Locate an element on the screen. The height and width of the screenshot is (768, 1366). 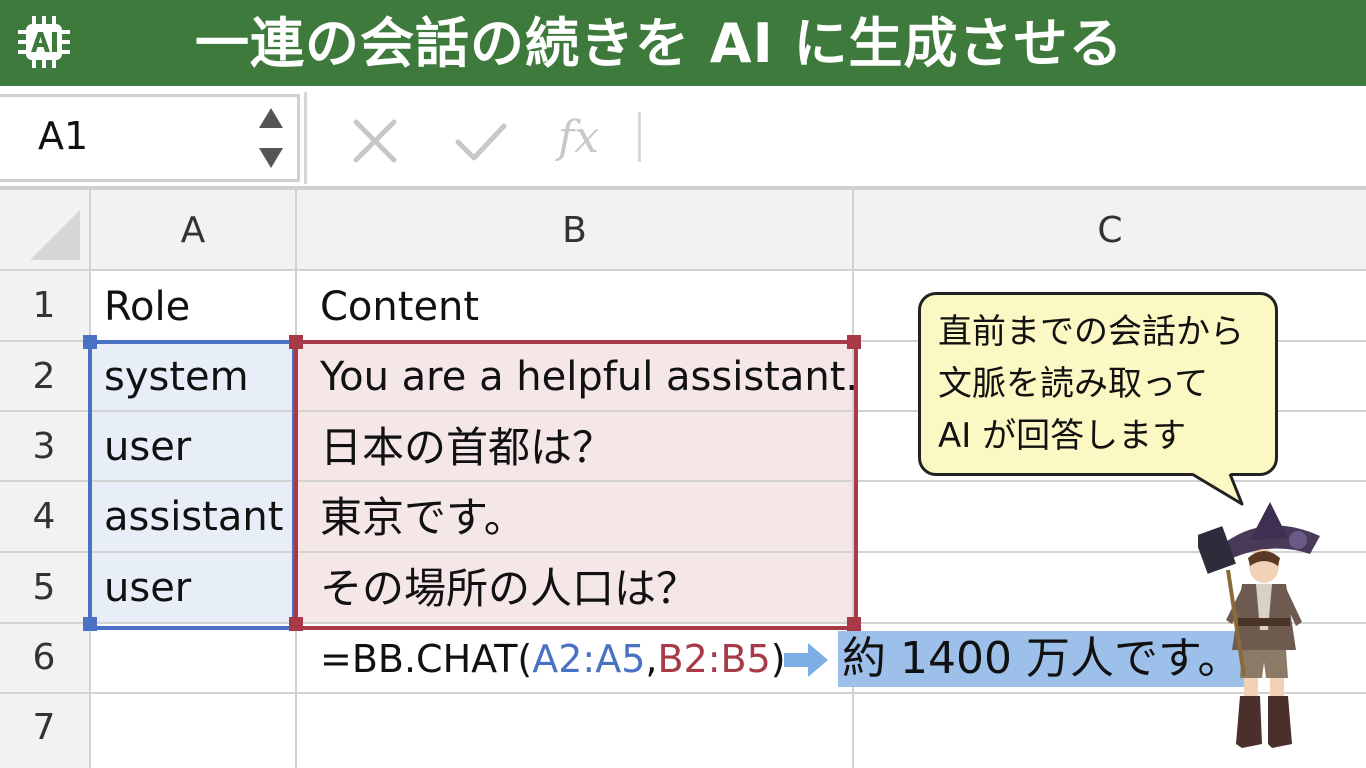
name-box-down-icon is located at coordinates (271, 158).